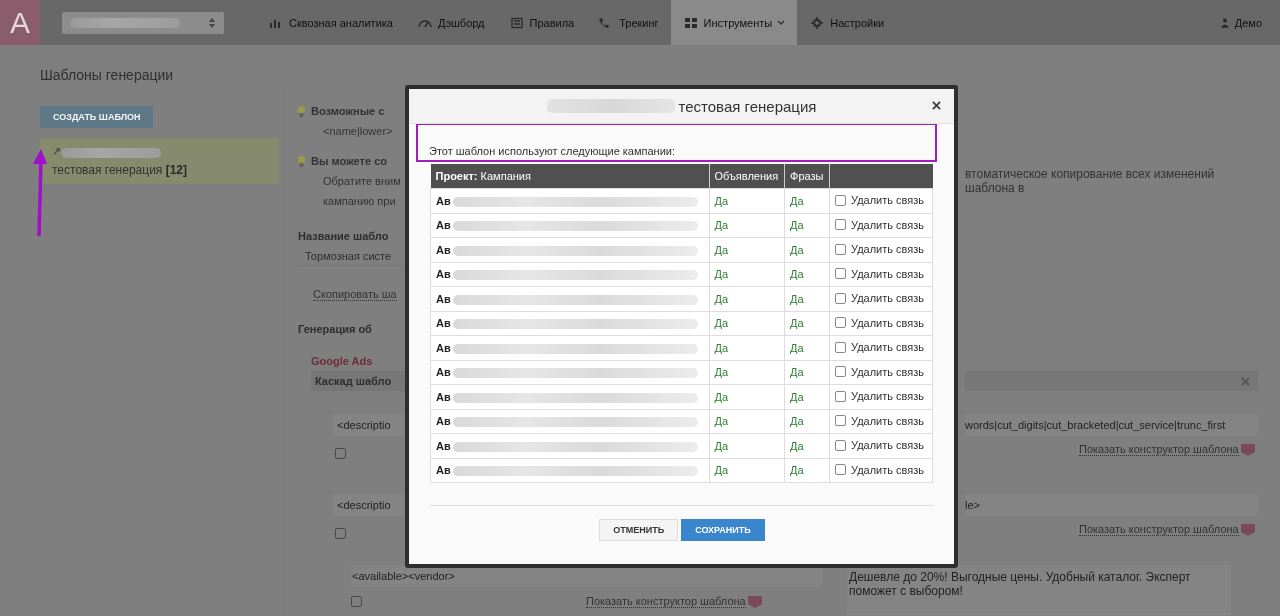 The width and height of the screenshot is (1280, 616). What do you see at coordinates (1090, 181) in the screenshot?
I see `note-text: втоматическое копирование всех изменений шаблона в` at bounding box center [1090, 181].